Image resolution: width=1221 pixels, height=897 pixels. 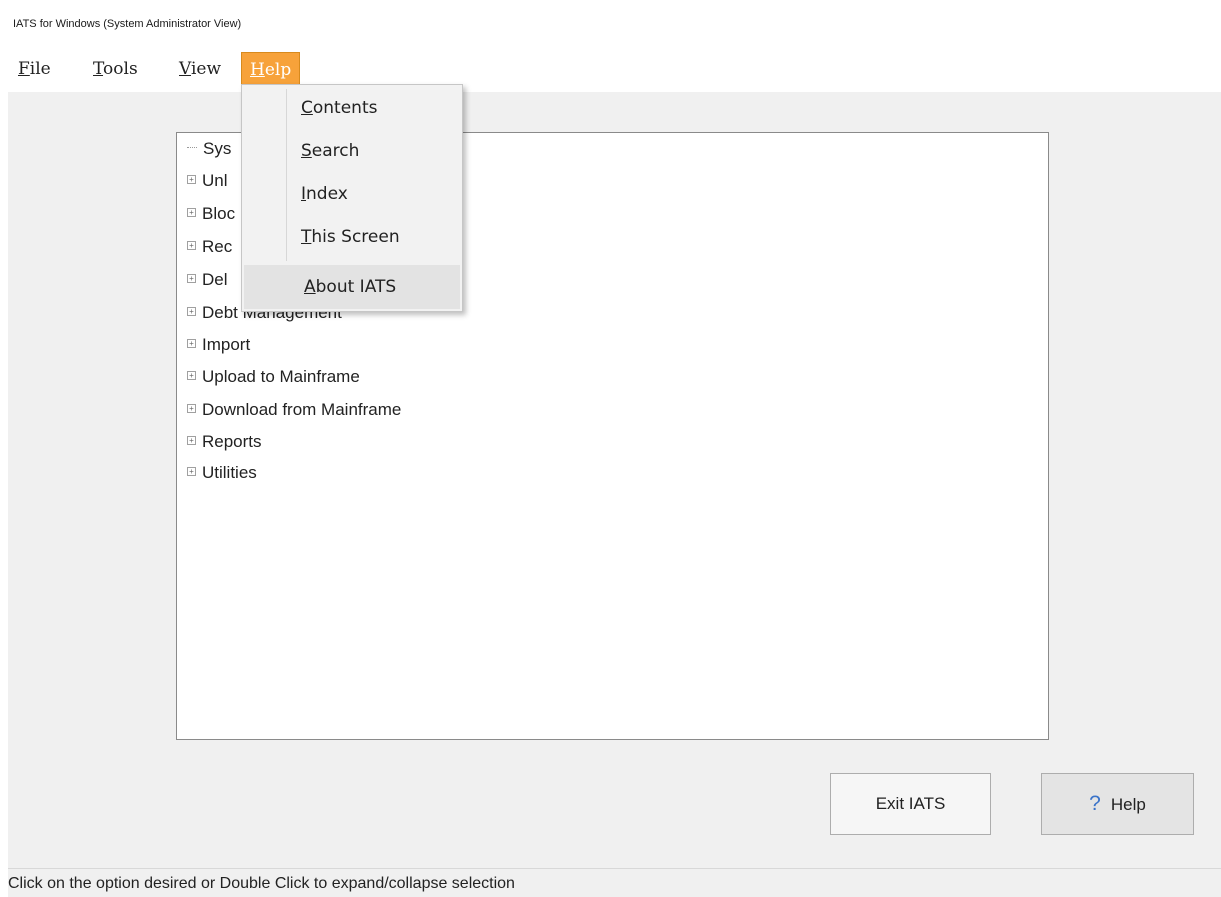 What do you see at coordinates (217, 246) in the screenshot?
I see `tree-item-label: Rec` at bounding box center [217, 246].